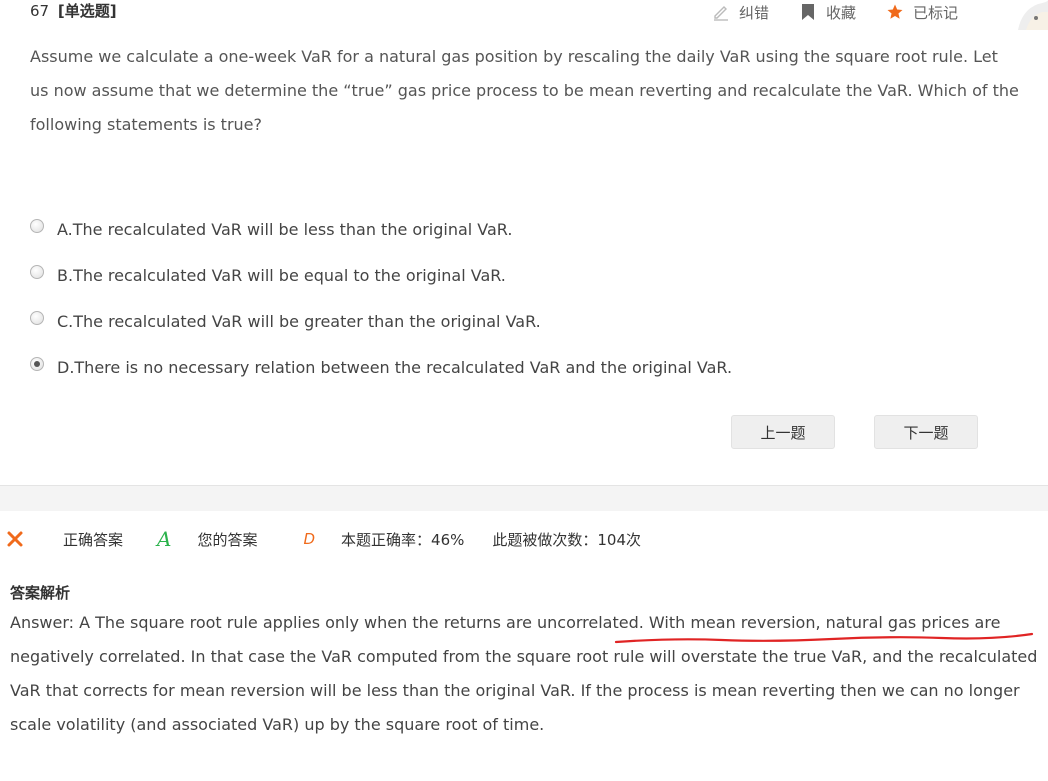 This screenshot has height=781, width=1048. I want to click on report-error-button: 纠错, so click(740, 12).